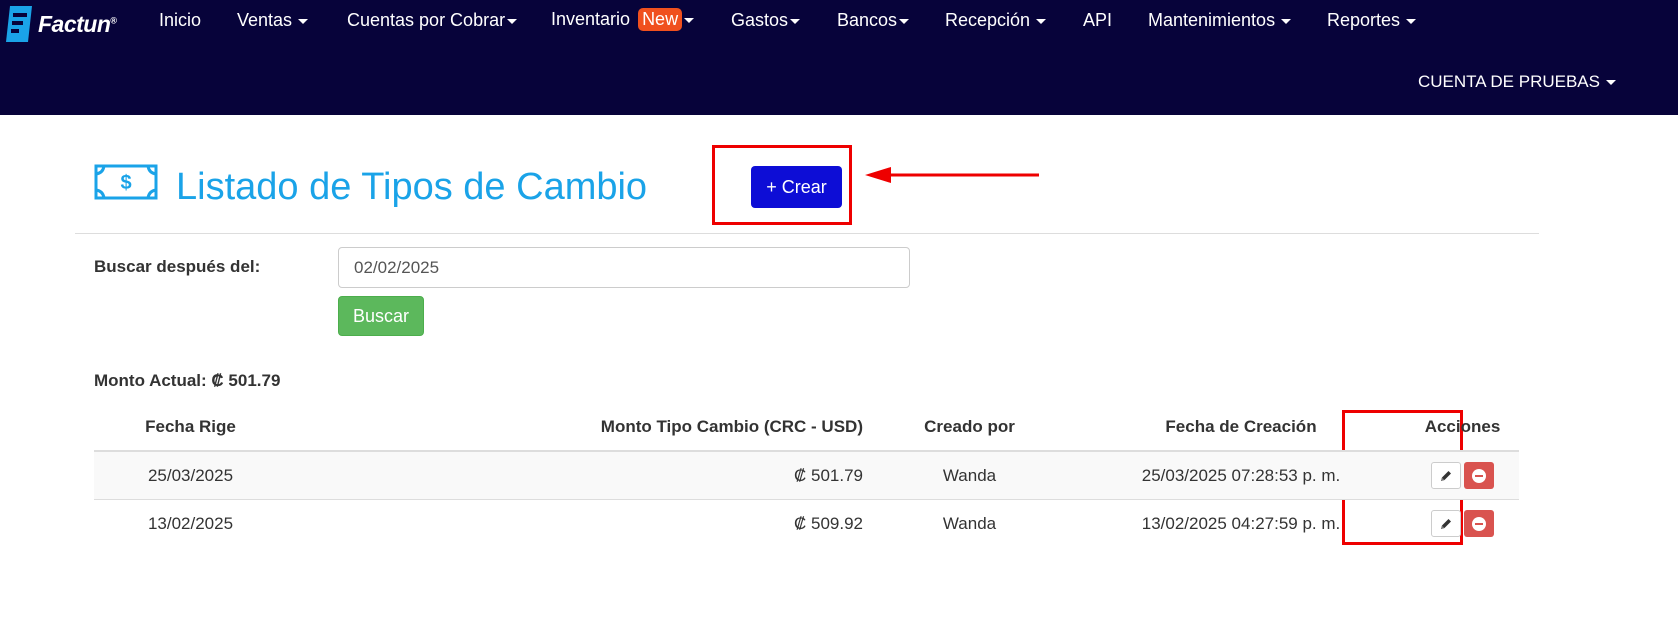  I want to click on nav-item-mantenimientos: Mantenimientos, so click(1220, 20).